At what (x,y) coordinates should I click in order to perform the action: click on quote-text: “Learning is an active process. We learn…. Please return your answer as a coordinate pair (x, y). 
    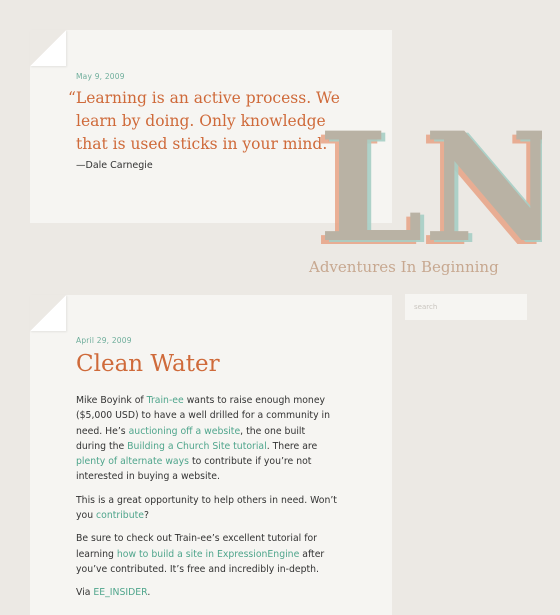
    Looking at the image, I should click on (208, 121).